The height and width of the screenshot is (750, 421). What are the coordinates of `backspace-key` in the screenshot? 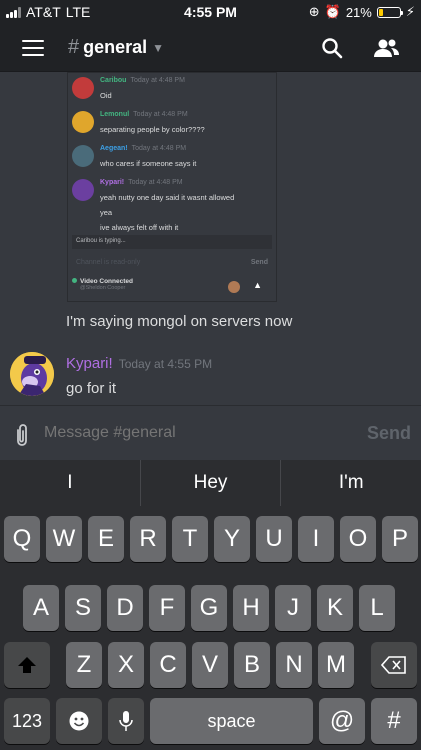 It's located at (394, 665).